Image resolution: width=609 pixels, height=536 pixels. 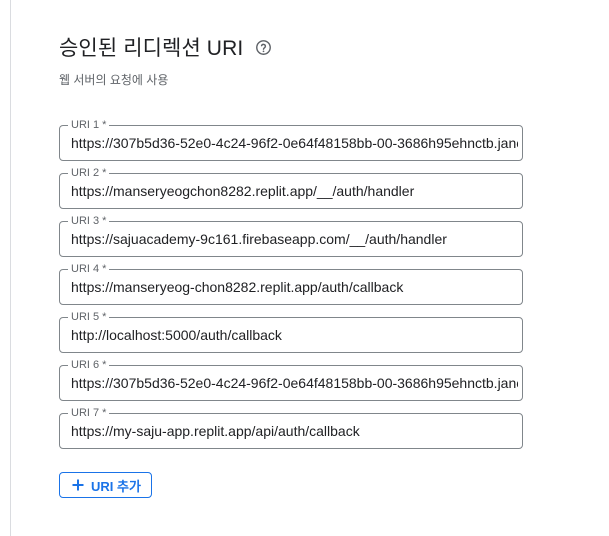 I want to click on section-title: 승인된 리디렉션 URI, so click(x=151, y=48).